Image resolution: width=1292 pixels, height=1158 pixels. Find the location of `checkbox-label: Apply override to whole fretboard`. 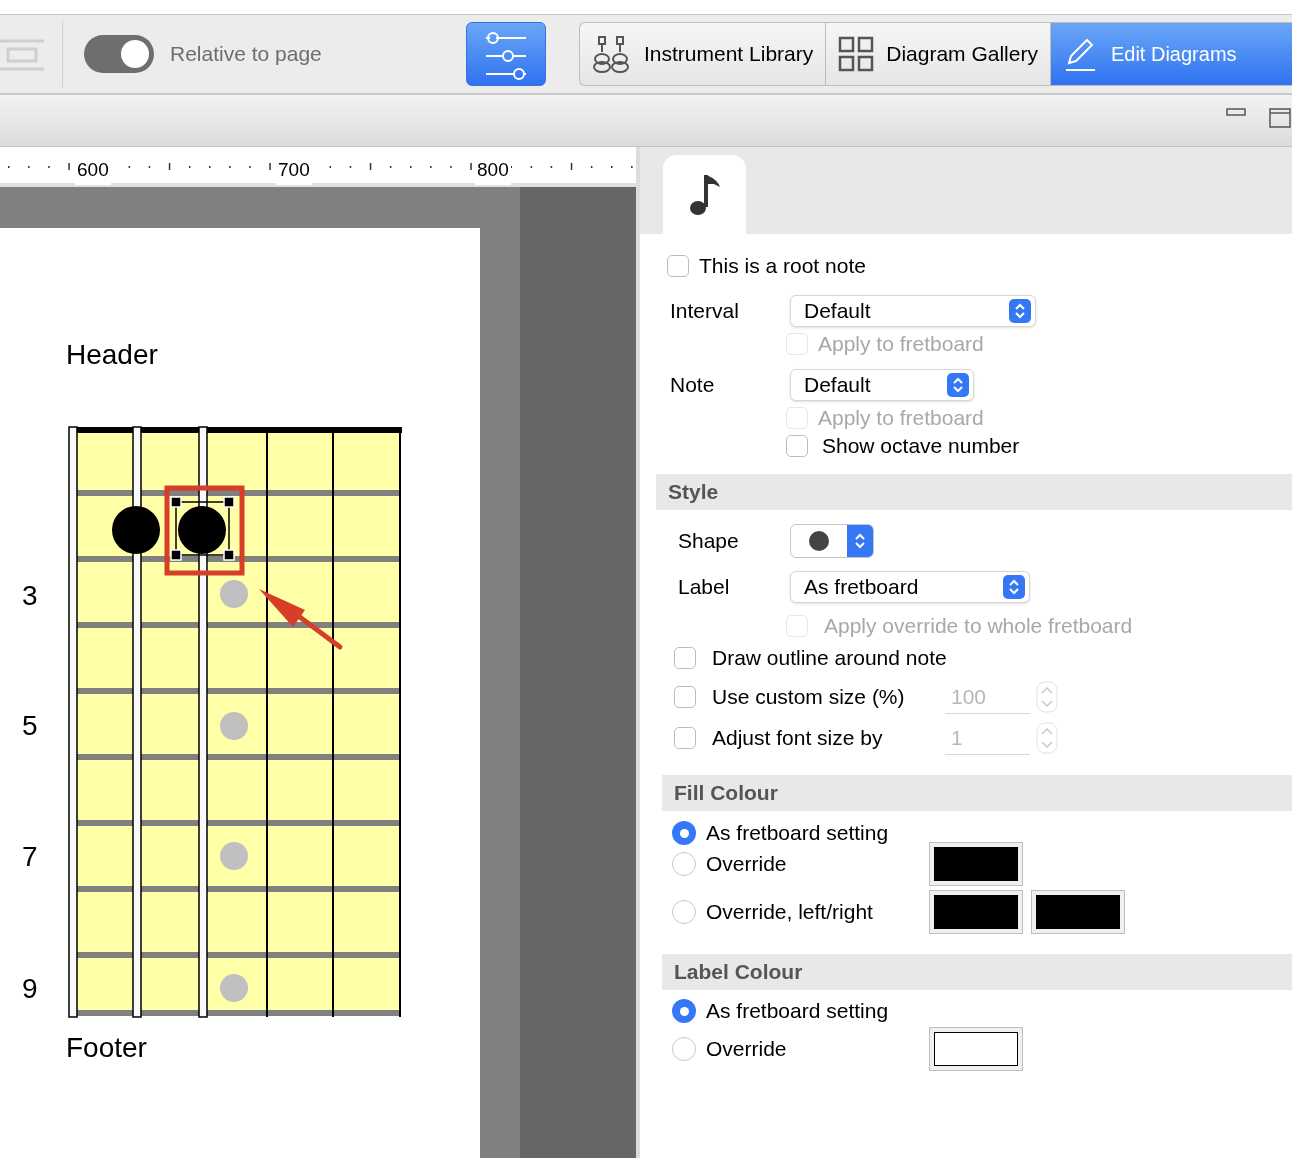

checkbox-label: Apply override to whole fretboard is located at coordinates (978, 626).